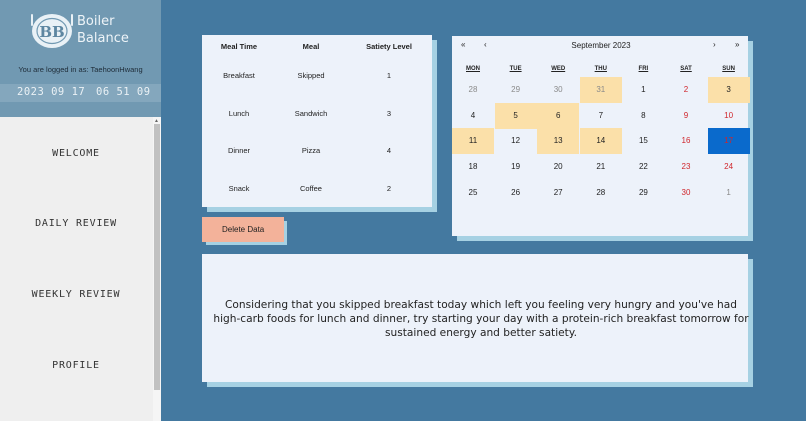  What do you see at coordinates (96, 21) in the screenshot?
I see `brand-line-1: Boiler` at bounding box center [96, 21].